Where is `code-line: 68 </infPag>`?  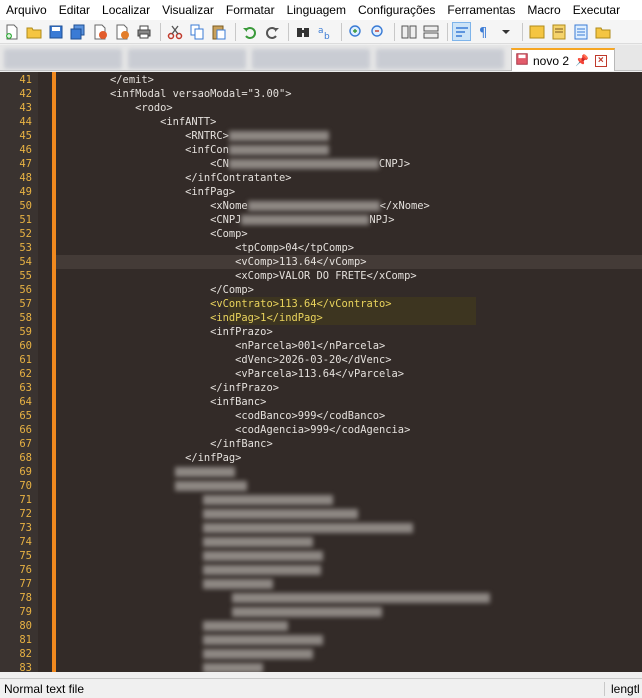 code-line: 68 </infPag> is located at coordinates (321, 458).